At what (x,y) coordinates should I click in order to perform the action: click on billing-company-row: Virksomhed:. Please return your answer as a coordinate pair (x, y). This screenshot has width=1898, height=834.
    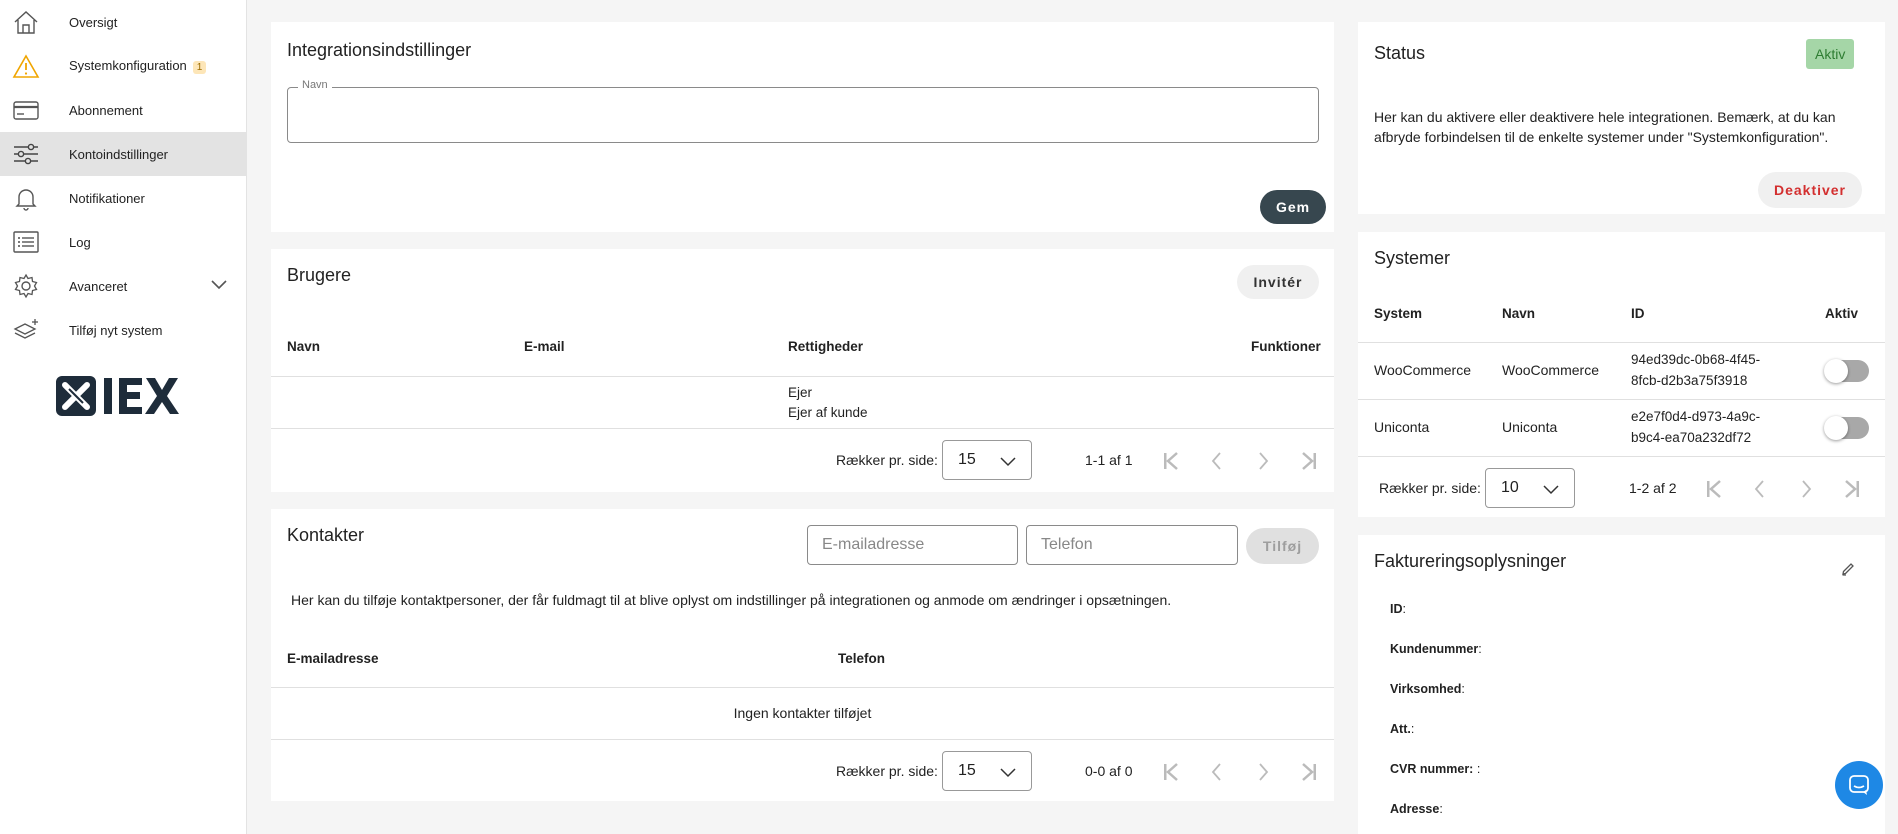
    Looking at the image, I should click on (1427, 689).